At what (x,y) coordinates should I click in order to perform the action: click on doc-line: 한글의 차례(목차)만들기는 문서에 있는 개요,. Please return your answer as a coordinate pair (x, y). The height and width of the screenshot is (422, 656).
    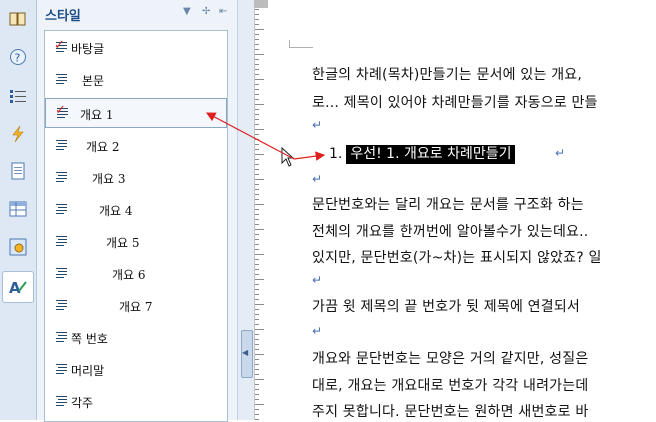
    Looking at the image, I should click on (447, 75).